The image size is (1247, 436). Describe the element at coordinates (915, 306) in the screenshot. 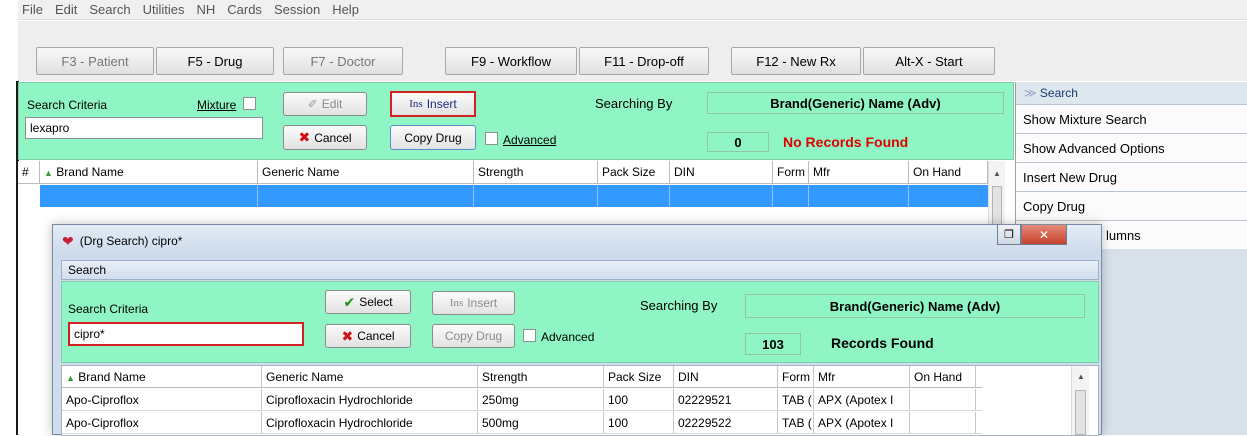

I see `dialog-searching-by-value: Brand(Generic) Name (Adv)` at that location.